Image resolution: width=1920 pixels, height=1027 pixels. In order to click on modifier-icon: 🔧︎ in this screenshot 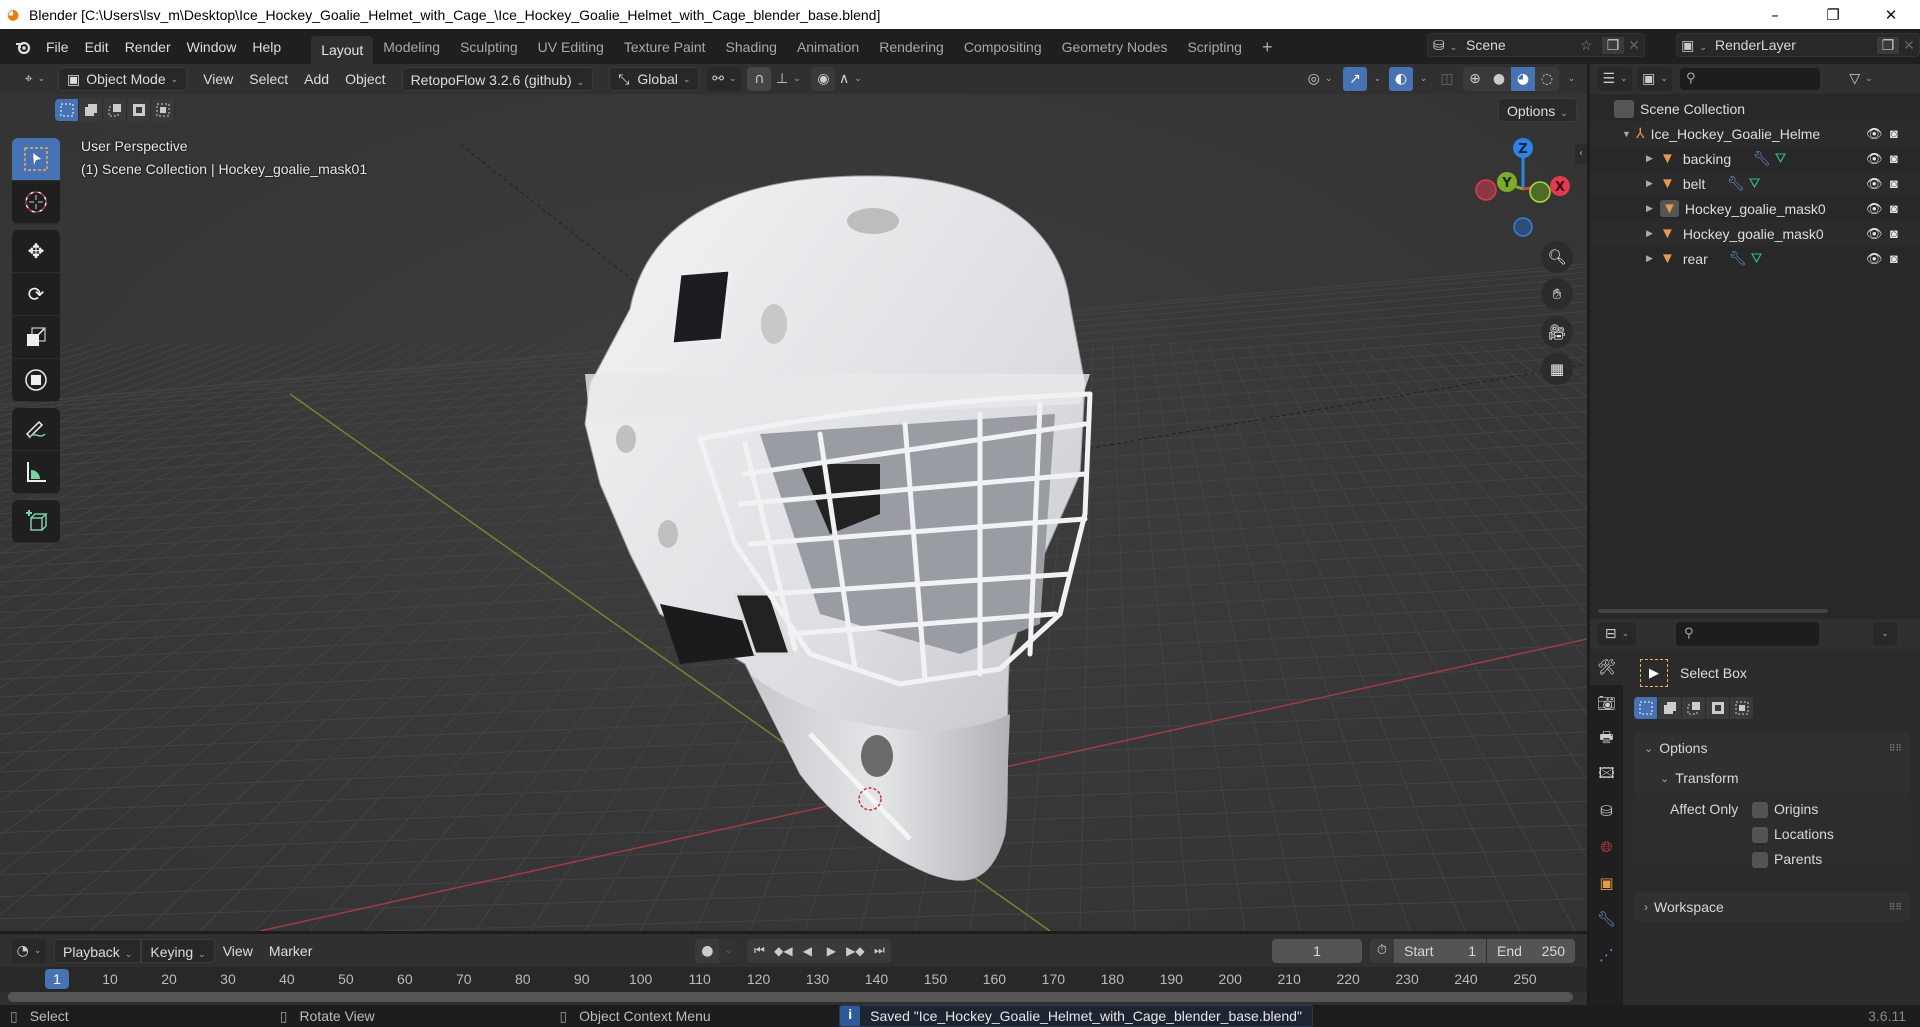, I will do `click(1736, 183)`.